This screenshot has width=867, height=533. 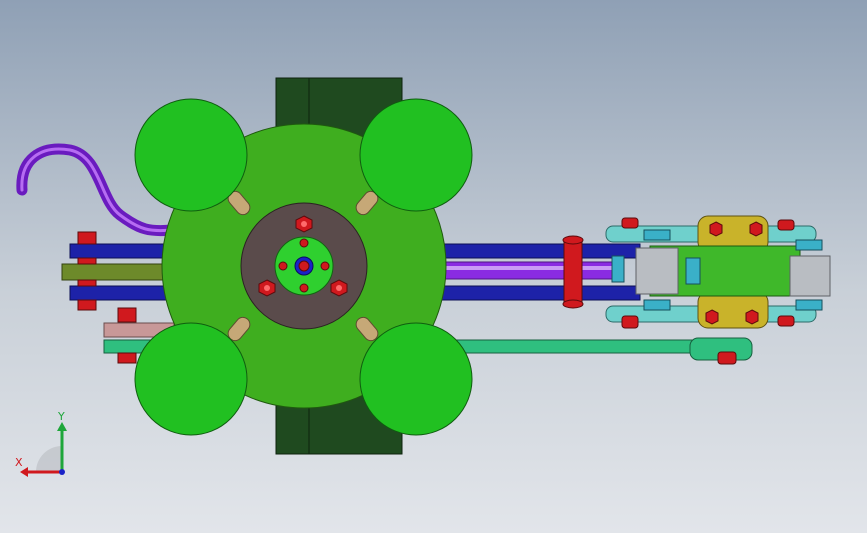 What do you see at coordinates (62, 426) in the screenshot?
I see `y-axis-arrow-icon` at bounding box center [62, 426].